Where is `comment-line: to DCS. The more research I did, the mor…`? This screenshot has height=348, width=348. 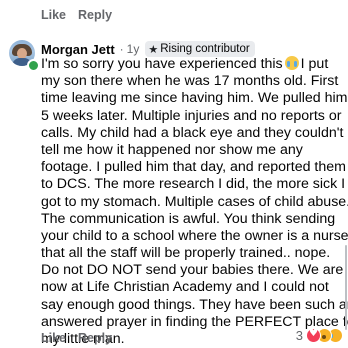 comment-line: to DCS. The more research I did, the mor… is located at coordinates (193, 184).